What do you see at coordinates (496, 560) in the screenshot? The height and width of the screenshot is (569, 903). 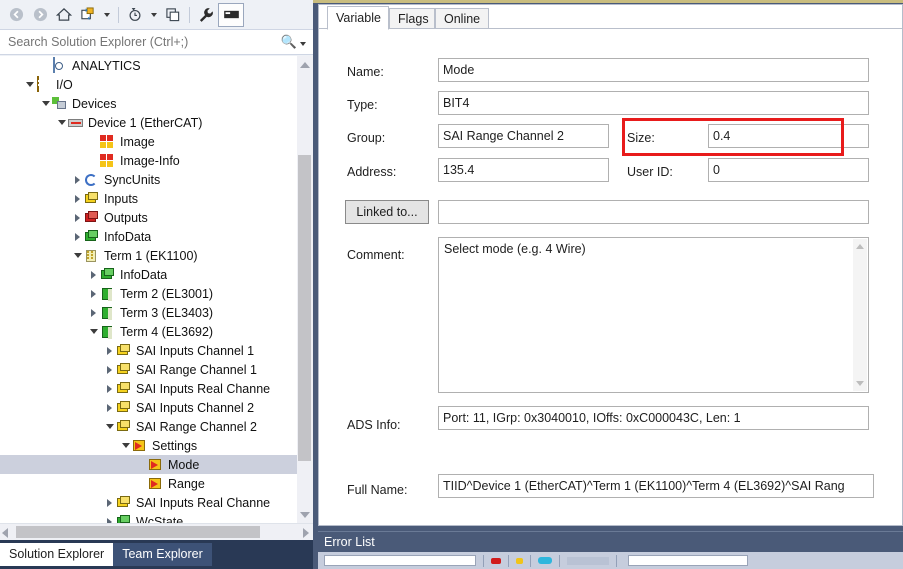 I see `errors-icon` at bounding box center [496, 560].